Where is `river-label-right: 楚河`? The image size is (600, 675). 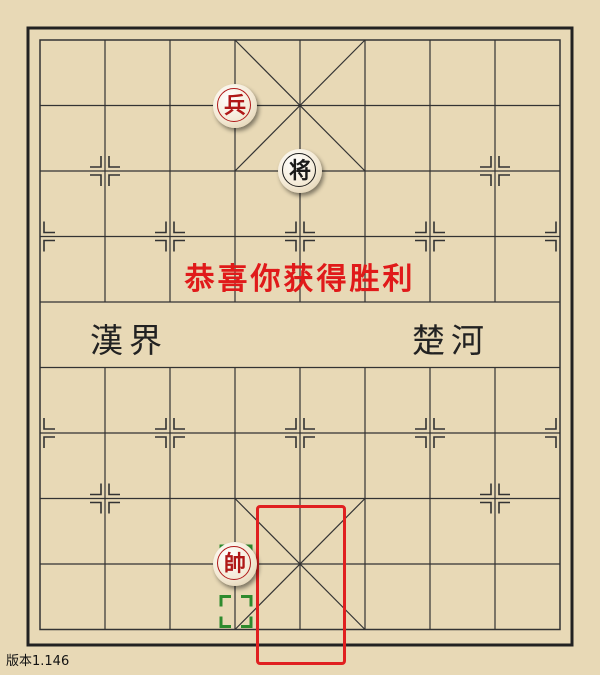 river-label-right: 楚河 is located at coordinates (451, 340).